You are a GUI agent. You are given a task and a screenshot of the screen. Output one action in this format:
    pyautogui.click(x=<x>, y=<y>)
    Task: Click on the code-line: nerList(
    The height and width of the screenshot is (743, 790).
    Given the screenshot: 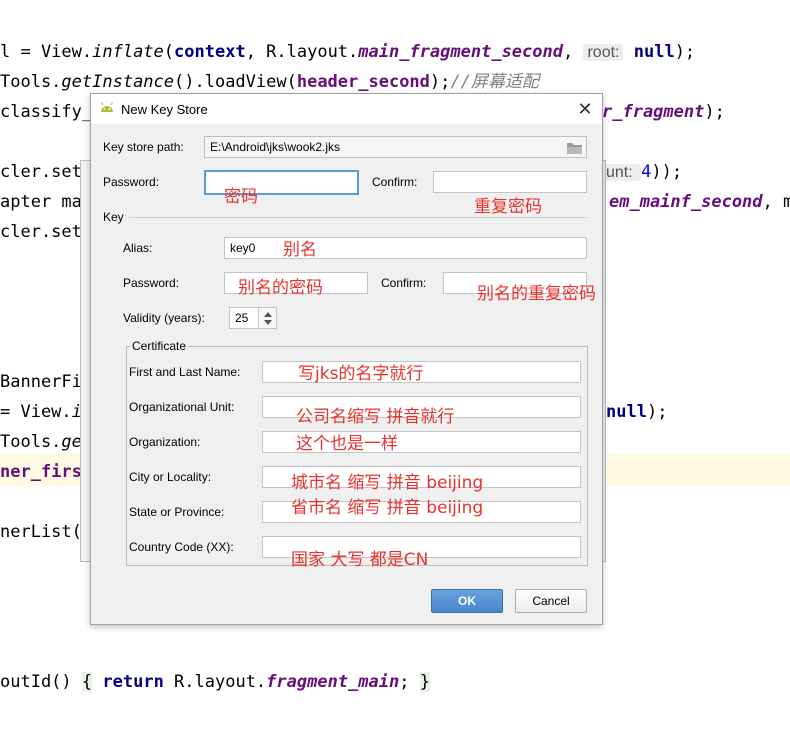 What is the action you would take?
    pyautogui.click(x=41, y=532)
    